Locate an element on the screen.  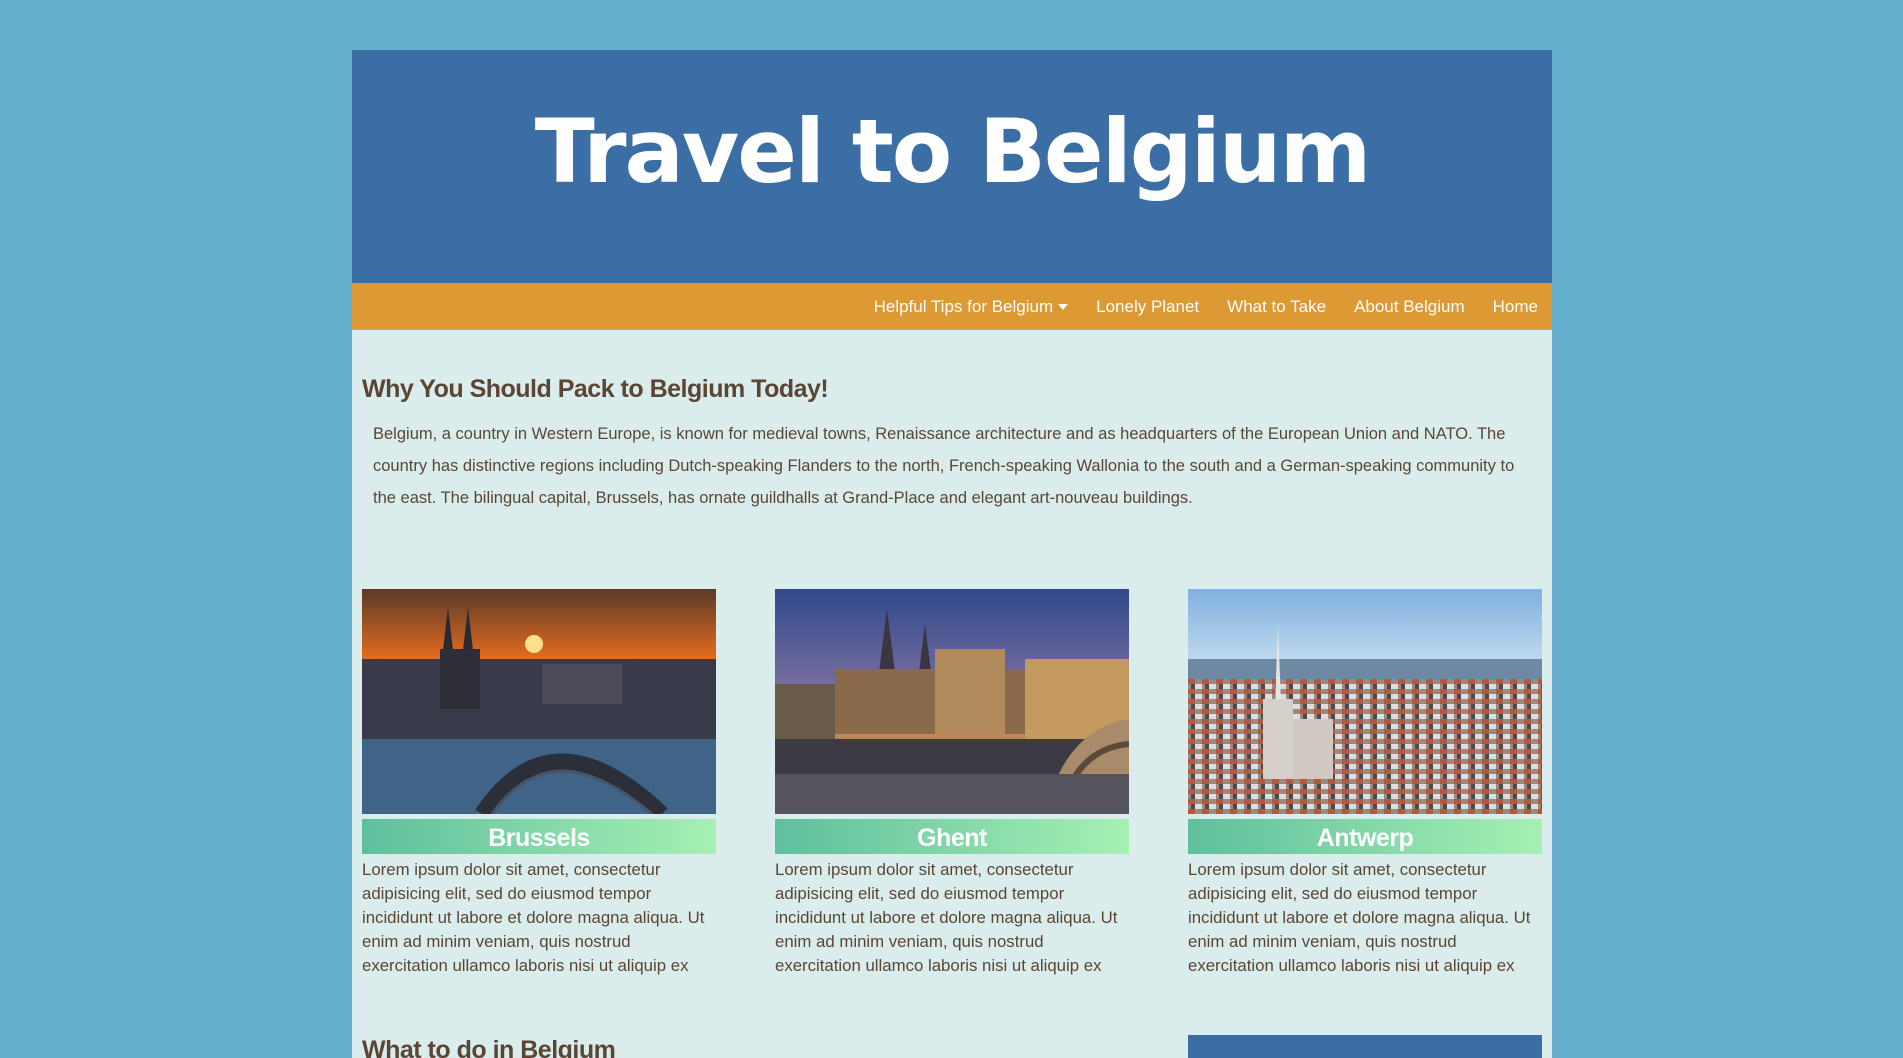
site-title: Travel to Belgium is located at coordinates (953, 151).